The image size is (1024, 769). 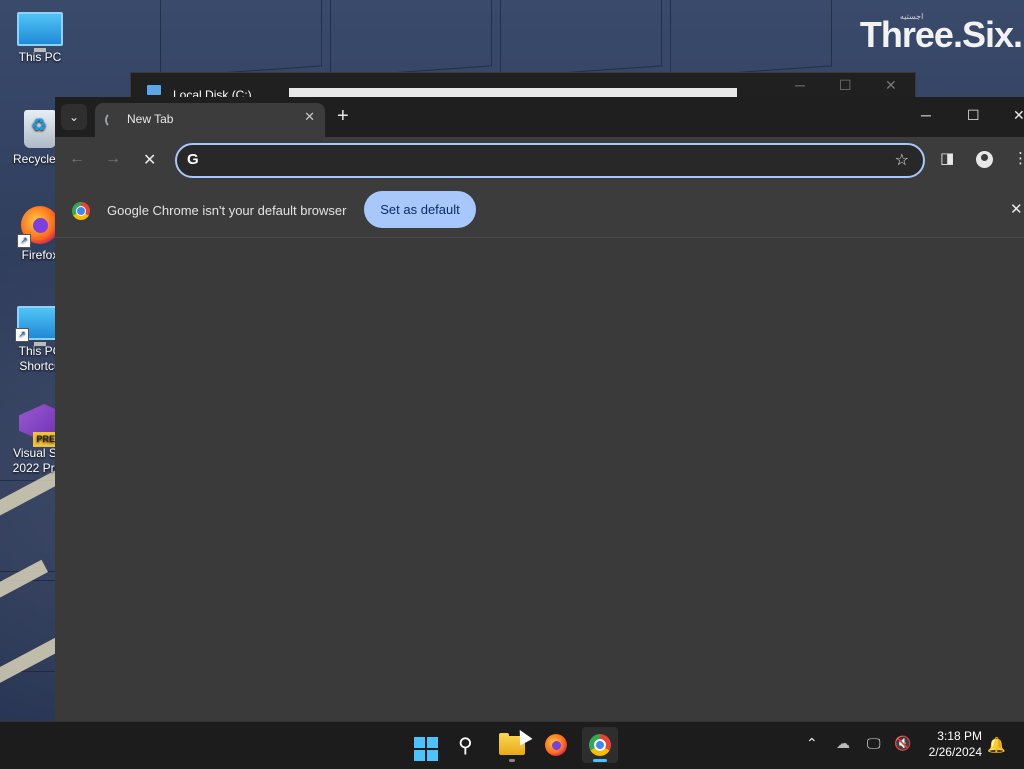 What do you see at coordinates (193, 159) in the screenshot?
I see `google-search-icon: G` at bounding box center [193, 159].